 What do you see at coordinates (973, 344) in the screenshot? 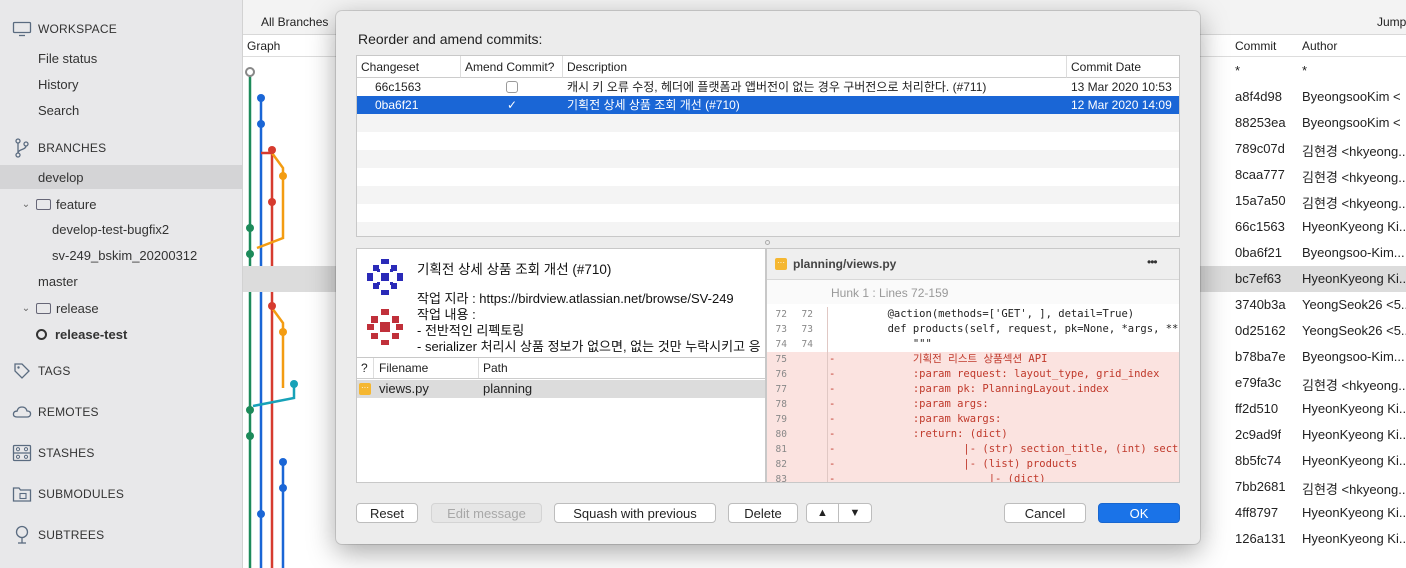
I see `diff-line-context: 74 74 """` at bounding box center [973, 344].